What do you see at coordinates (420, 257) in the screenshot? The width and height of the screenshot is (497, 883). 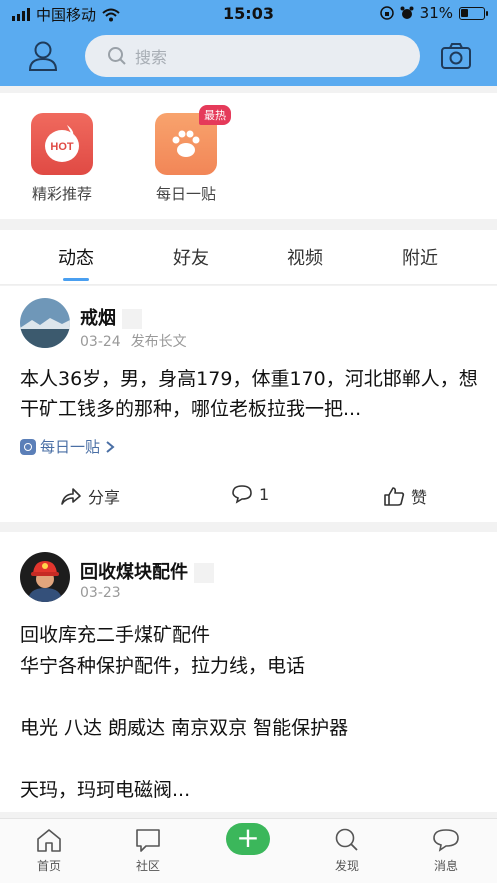 I see `tab-nearby: 附近` at bounding box center [420, 257].